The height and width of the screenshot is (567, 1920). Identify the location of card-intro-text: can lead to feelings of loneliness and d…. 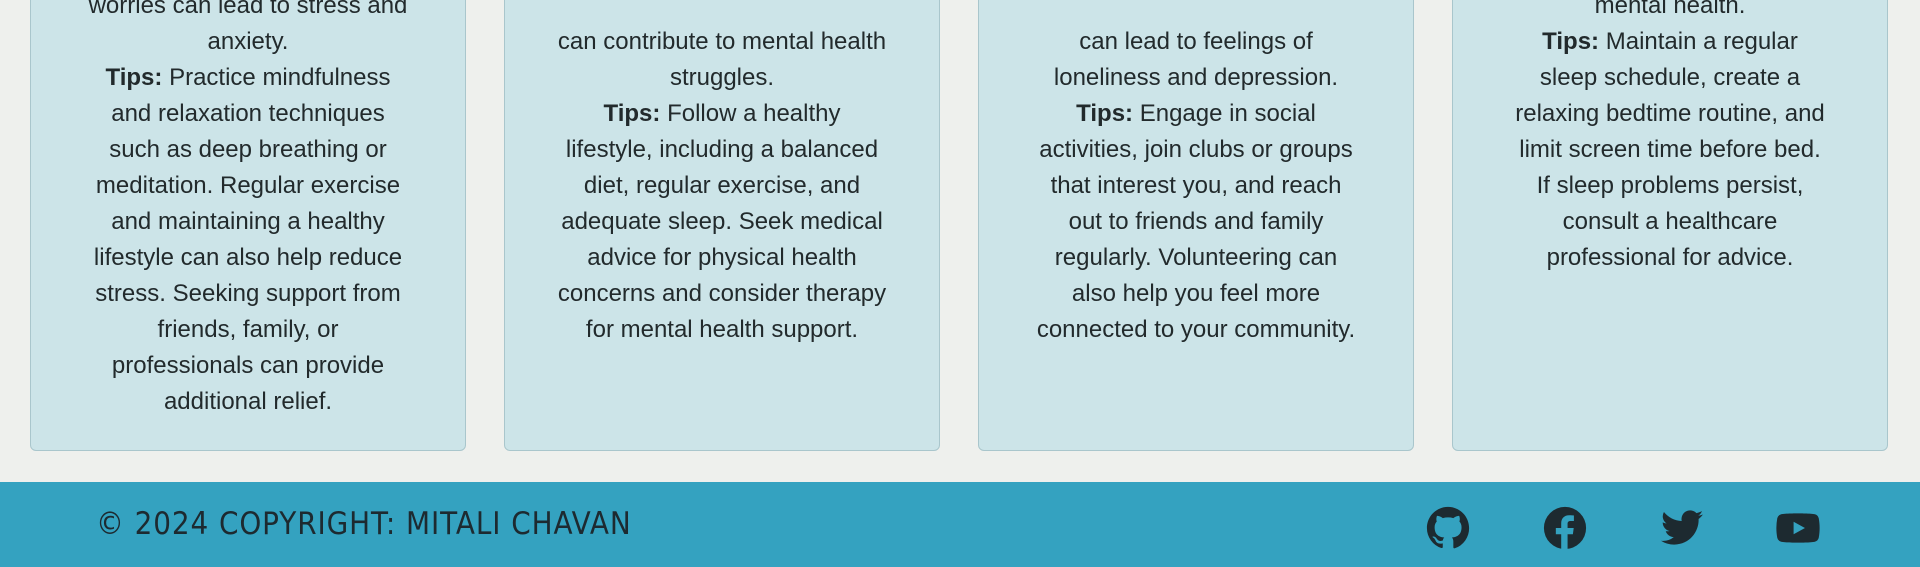
(1196, 59).